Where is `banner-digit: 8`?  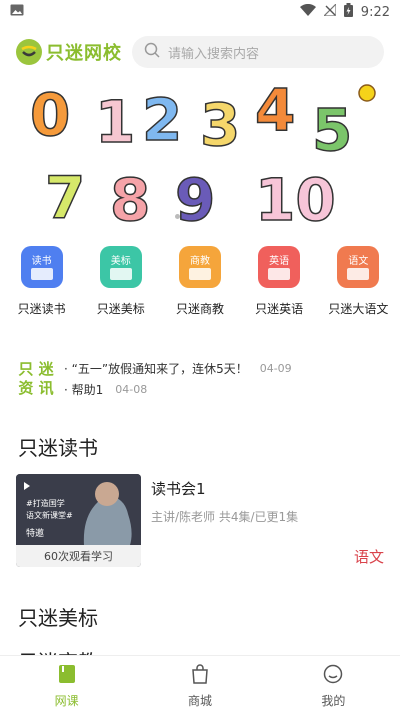
banner-digit: 8 is located at coordinates (130, 198).